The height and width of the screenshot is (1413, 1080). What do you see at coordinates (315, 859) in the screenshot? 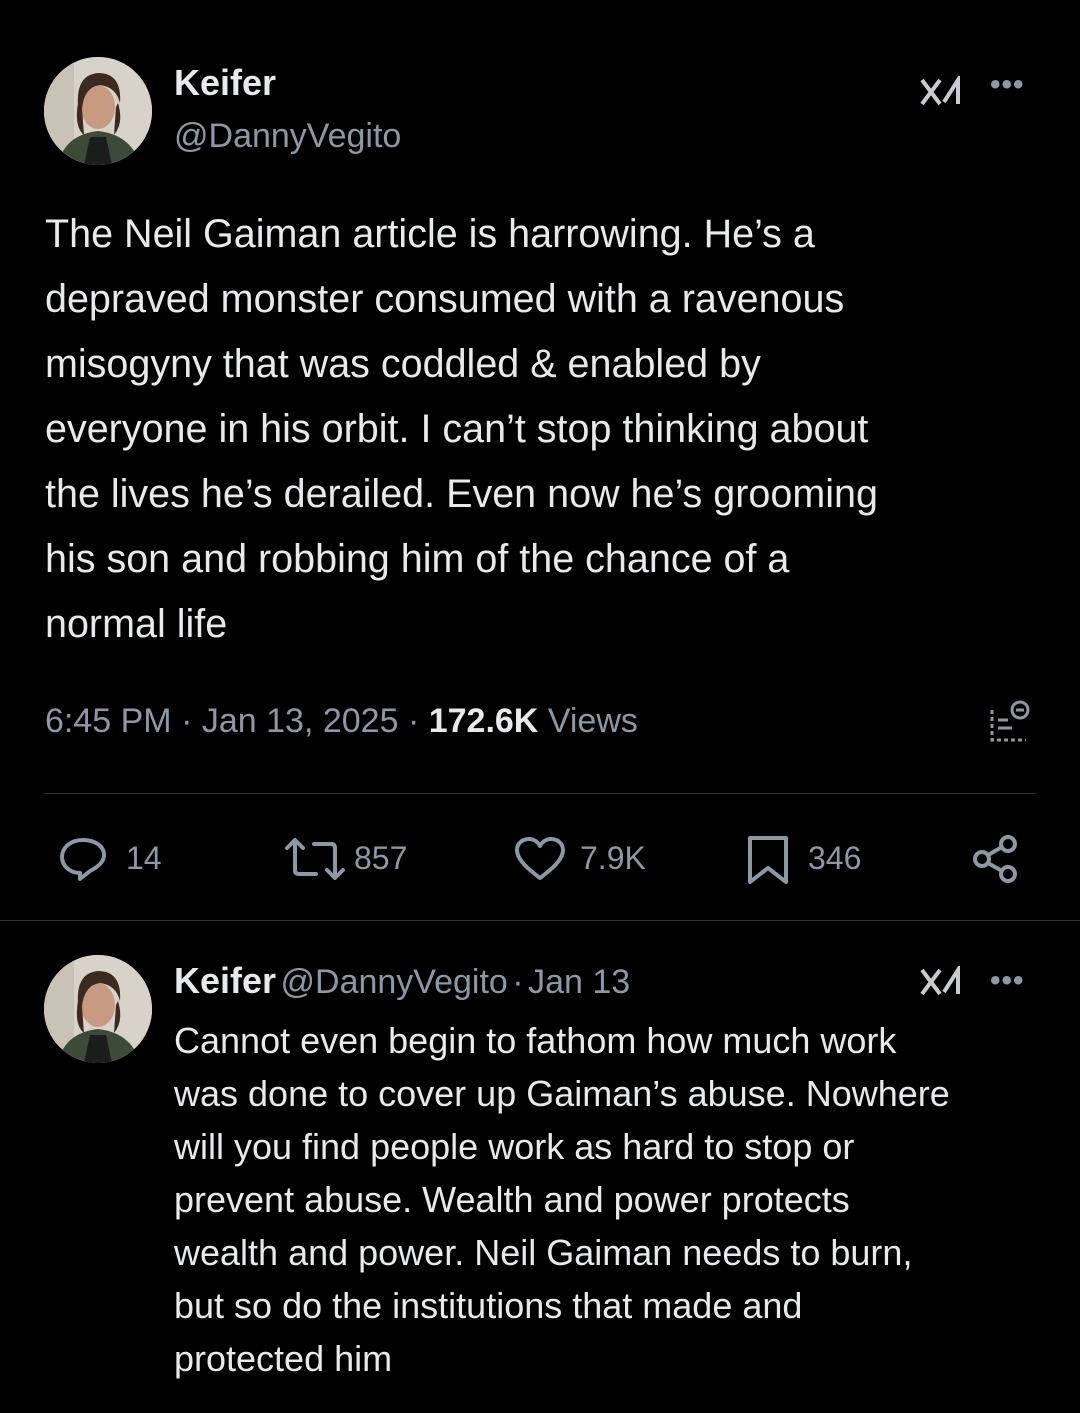
I see `retweet-icon` at bounding box center [315, 859].